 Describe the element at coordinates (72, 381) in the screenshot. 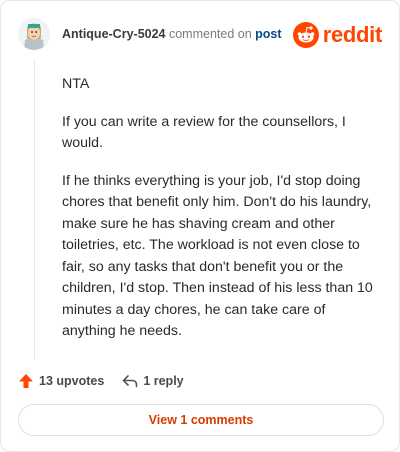

I see `upvote-count: 13 upvotes` at that location.